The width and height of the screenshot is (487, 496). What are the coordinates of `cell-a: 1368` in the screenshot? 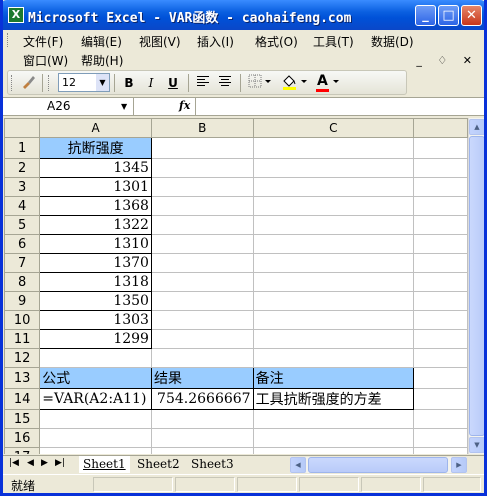 It's located at (95, 206).